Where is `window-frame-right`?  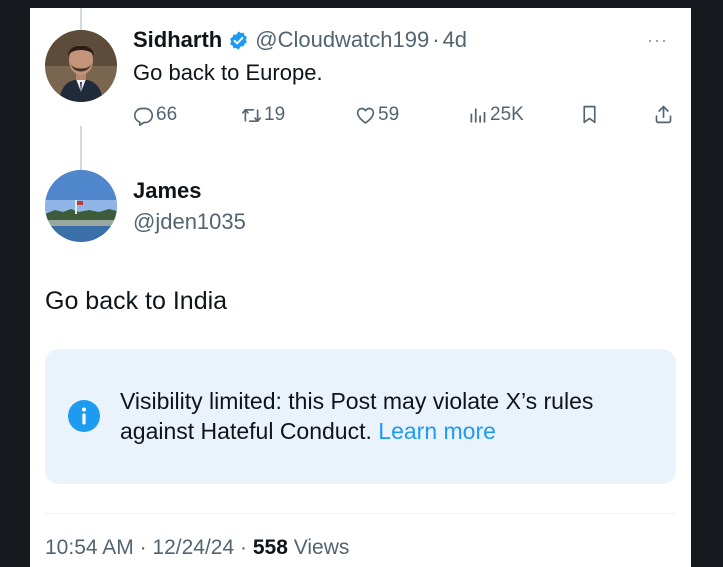
window-frame-right is located at coordinates (707, 283).